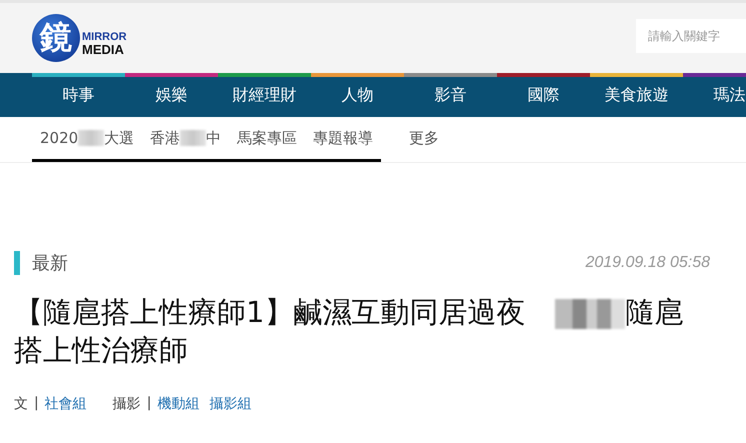  What do you see at coordinates (56, 38) in the screenshot?
I see `logo-glyph: 鏡` at bounding box center [56, 38].